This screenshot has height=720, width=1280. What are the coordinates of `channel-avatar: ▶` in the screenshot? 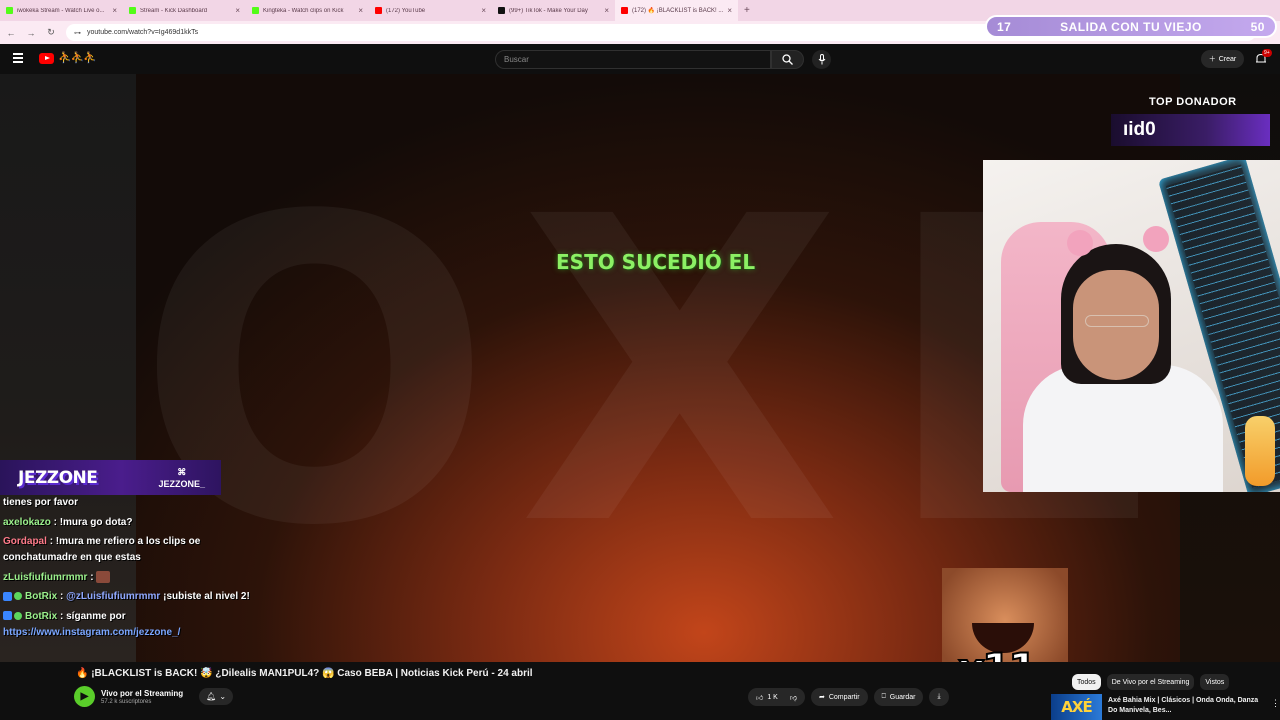 It's located at (84, 696).